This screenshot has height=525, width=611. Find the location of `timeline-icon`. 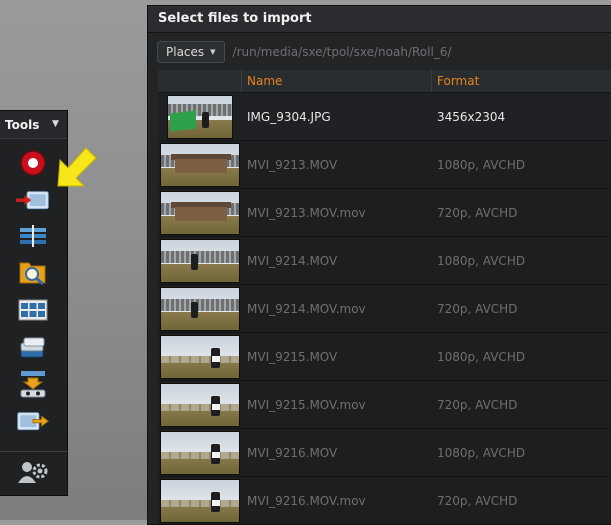

timeline-icon is located at coordinates (33, 236).